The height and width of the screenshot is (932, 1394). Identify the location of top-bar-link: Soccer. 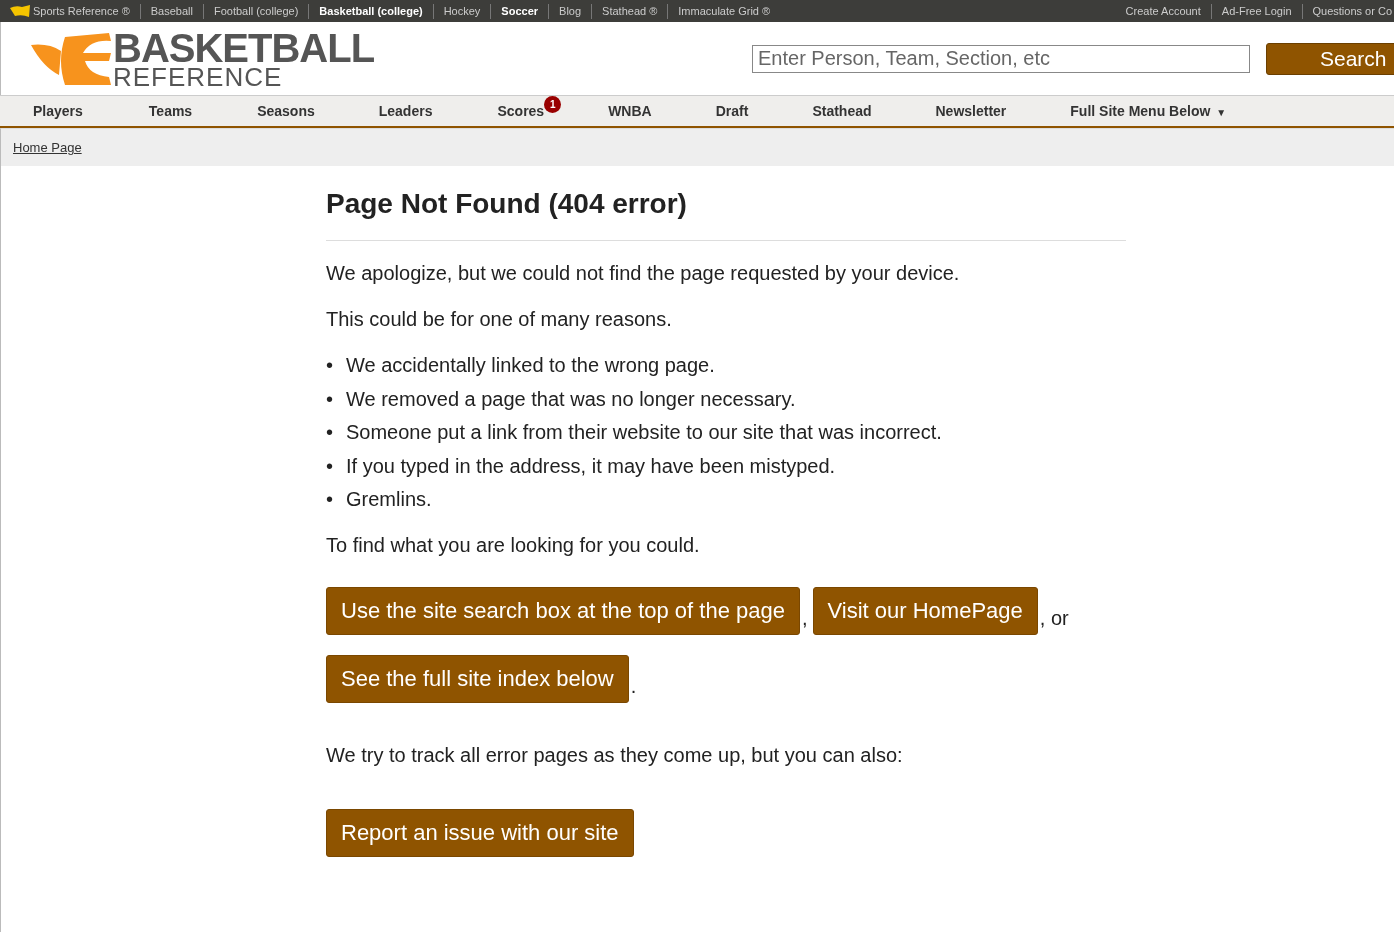
(519, 11).